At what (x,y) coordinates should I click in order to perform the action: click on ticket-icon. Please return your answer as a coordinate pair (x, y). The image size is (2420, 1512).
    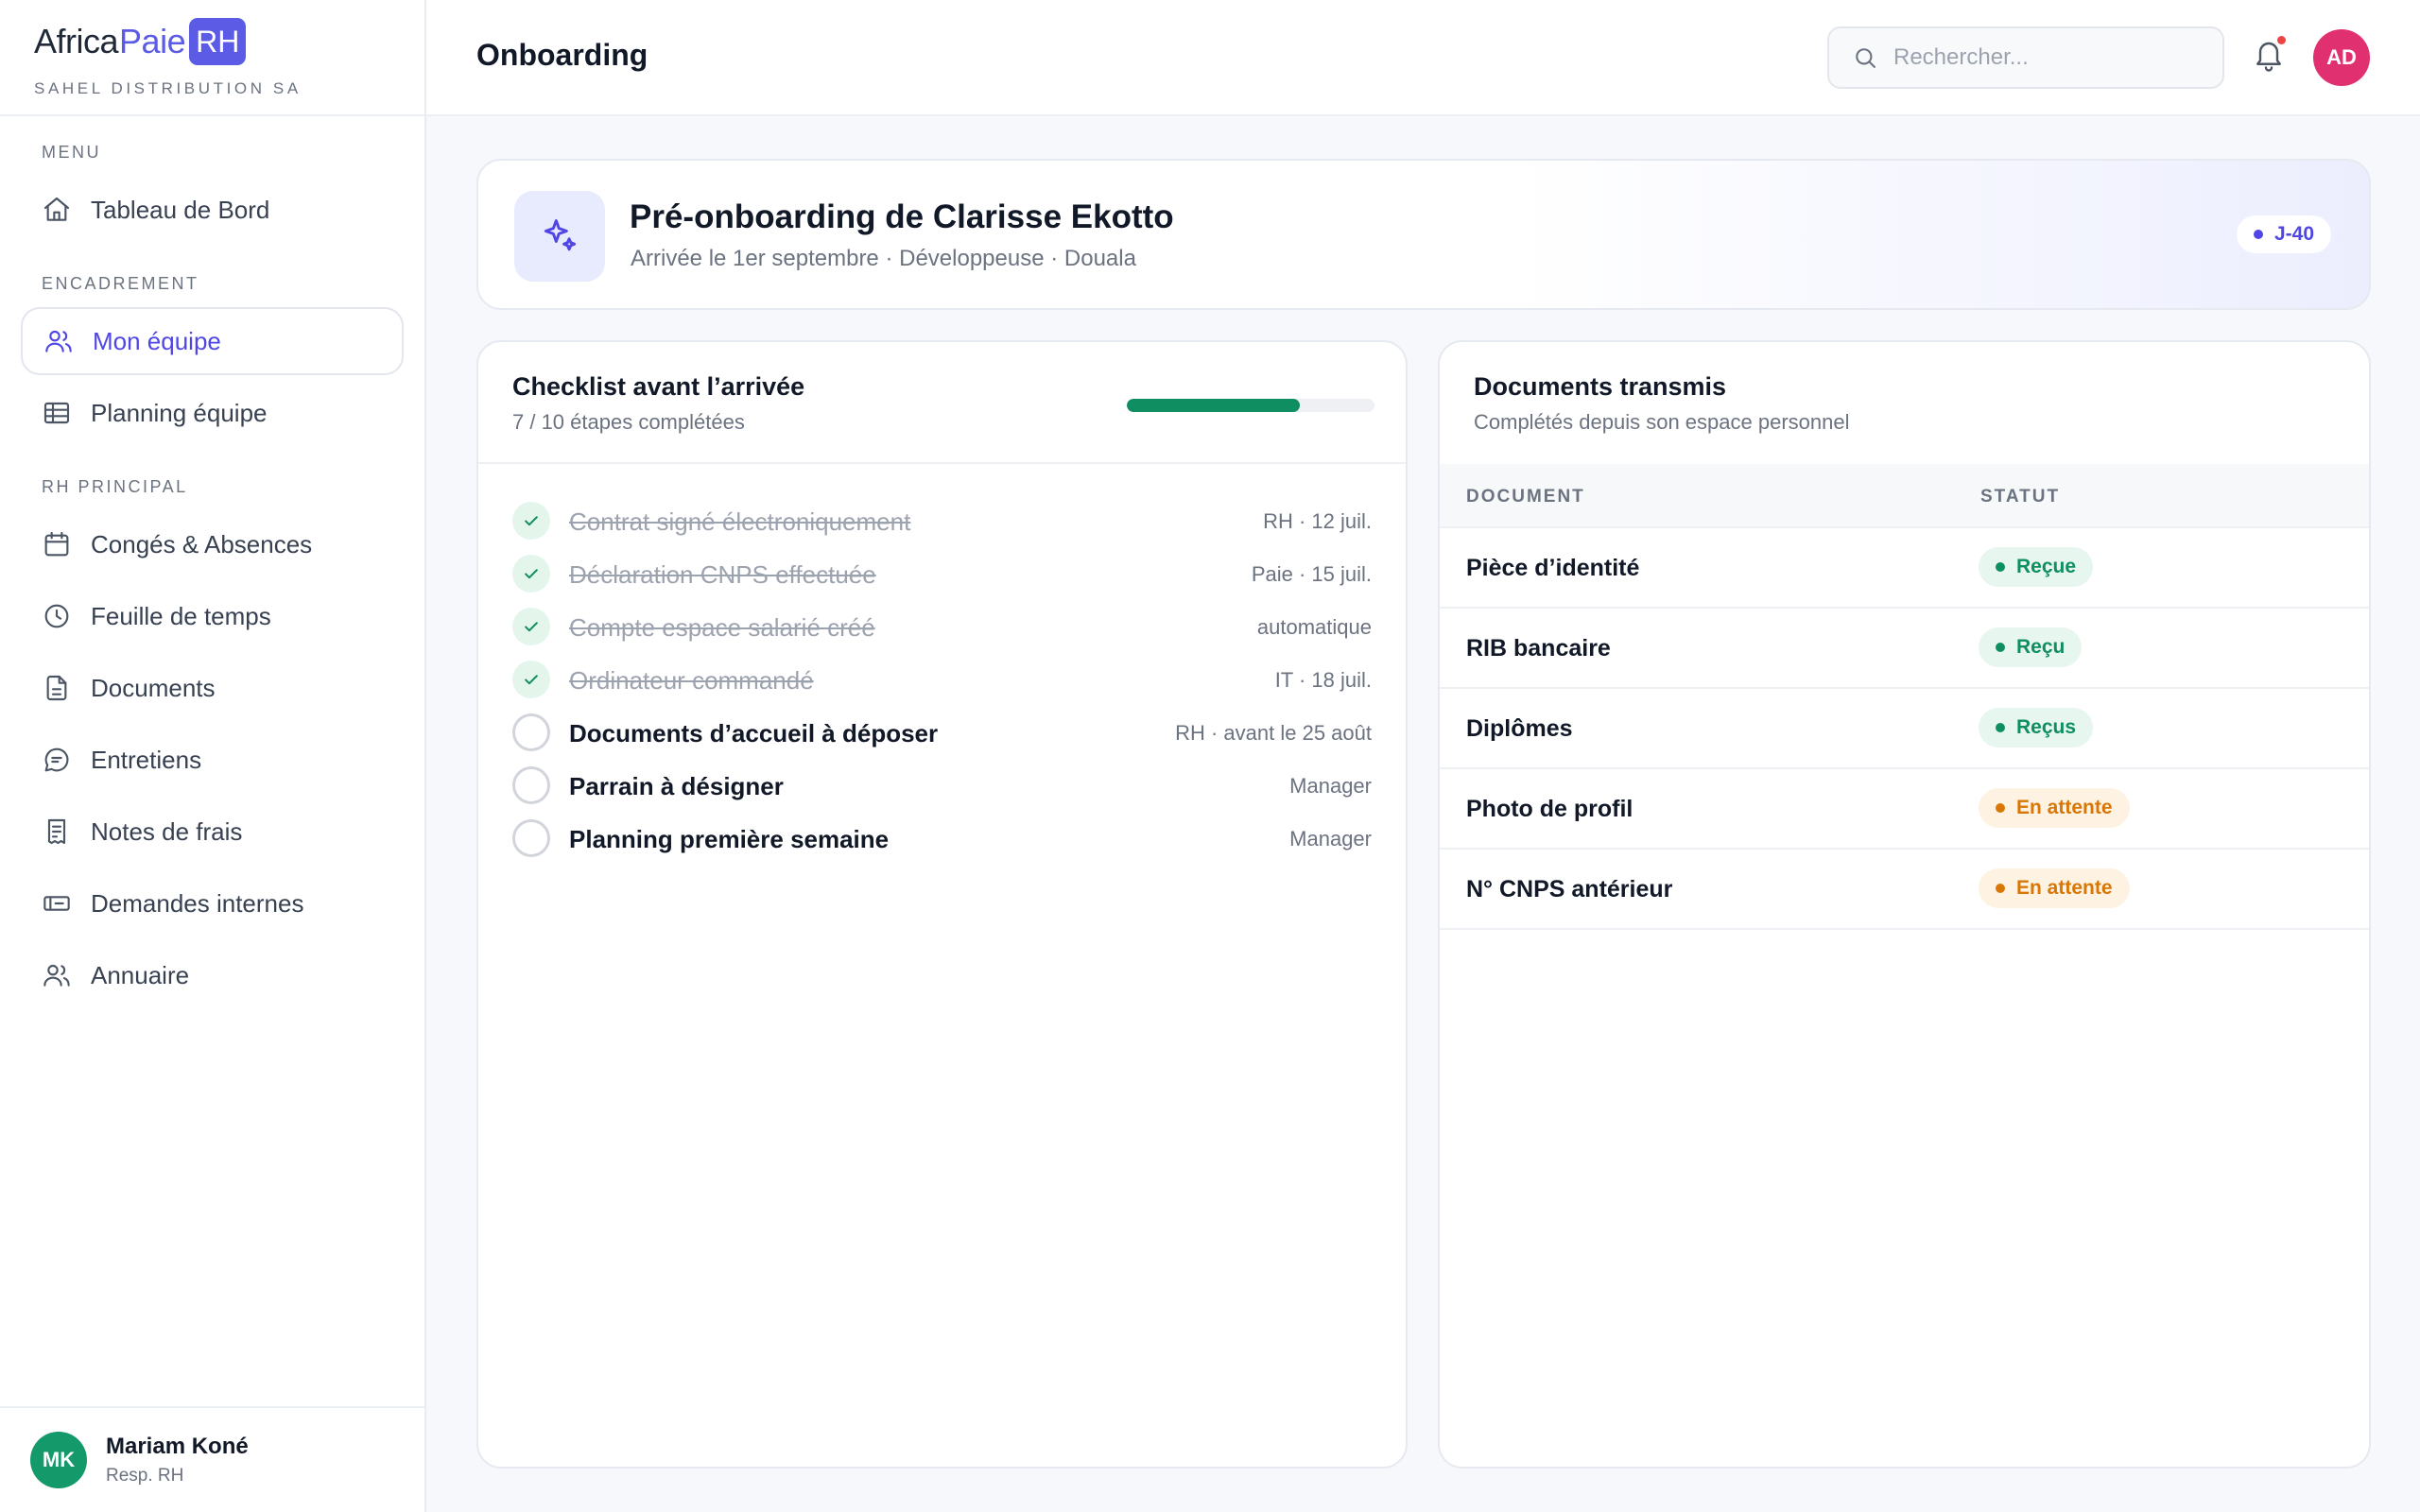
    Looking at the image, I should click on (56, 903).